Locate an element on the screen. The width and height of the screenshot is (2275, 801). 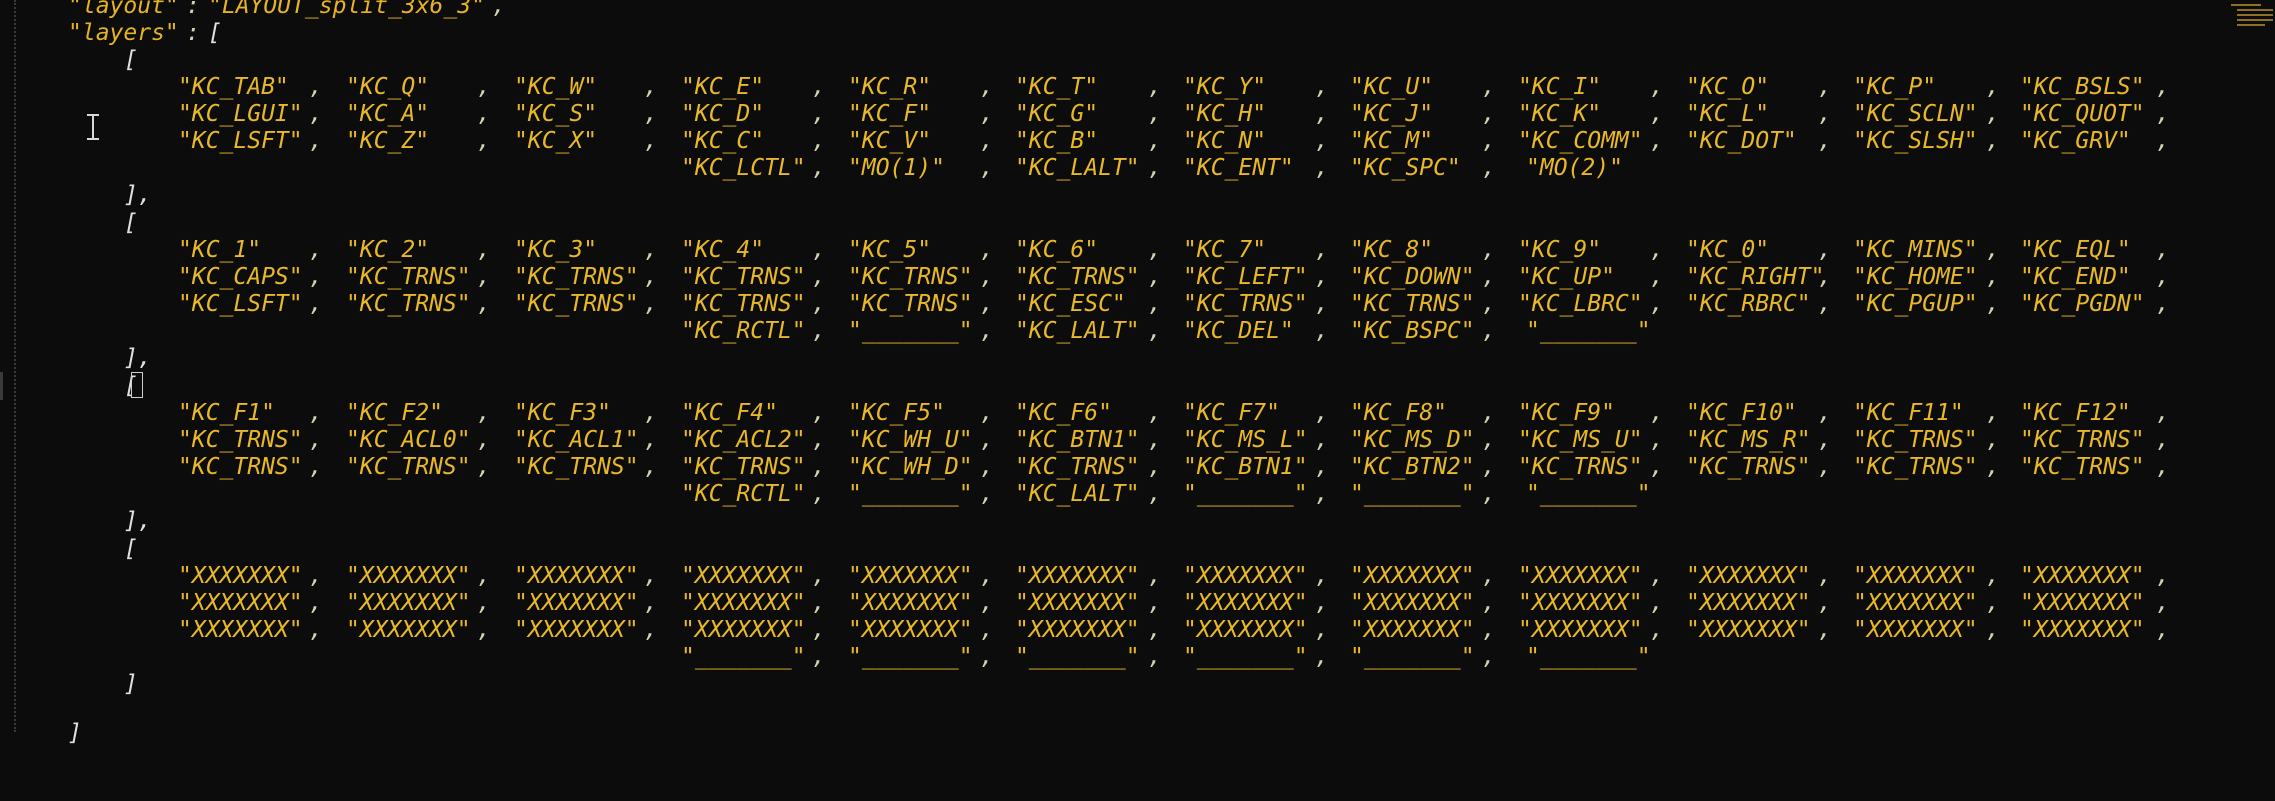
keycode-string: "KC_M" is located at coordinates (1392, 141).